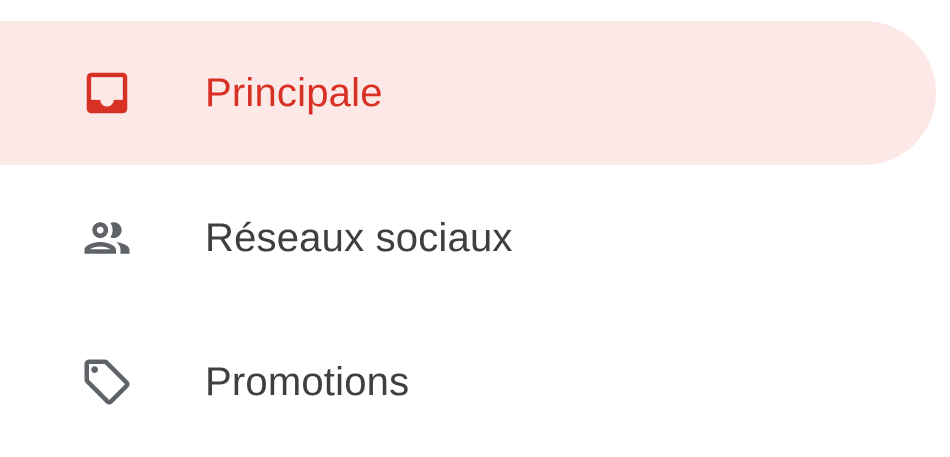 Image resolution: width=950 pixels, height=457 pixels. Describe the element at coordinates (307, 381) in the screenshot. I see `nav-item-label: Promotions` at that location.